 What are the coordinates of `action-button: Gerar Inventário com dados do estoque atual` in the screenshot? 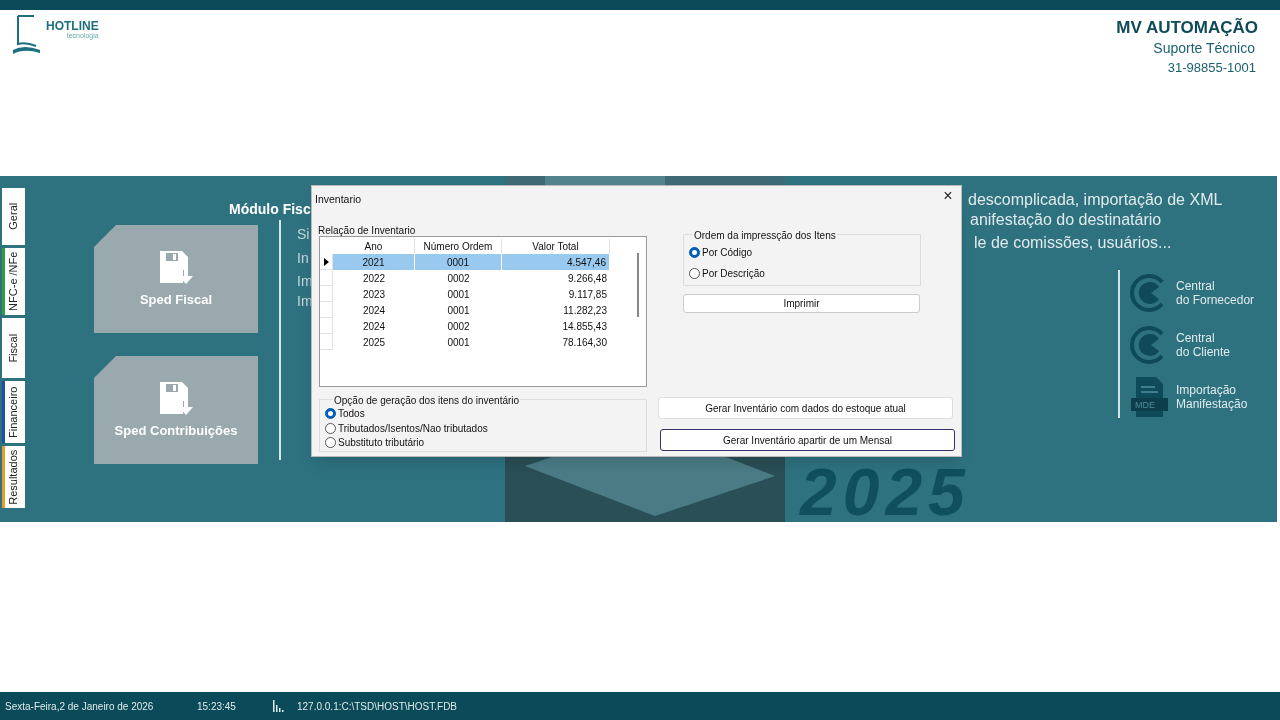 It's located at (805, 408).